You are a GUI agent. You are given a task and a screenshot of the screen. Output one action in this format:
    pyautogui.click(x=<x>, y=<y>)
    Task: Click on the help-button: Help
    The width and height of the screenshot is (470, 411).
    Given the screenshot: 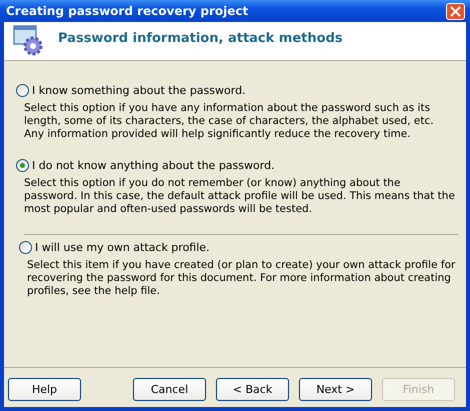 What is the action you would take?
    pyautogui.click(x=44, y=389)
    